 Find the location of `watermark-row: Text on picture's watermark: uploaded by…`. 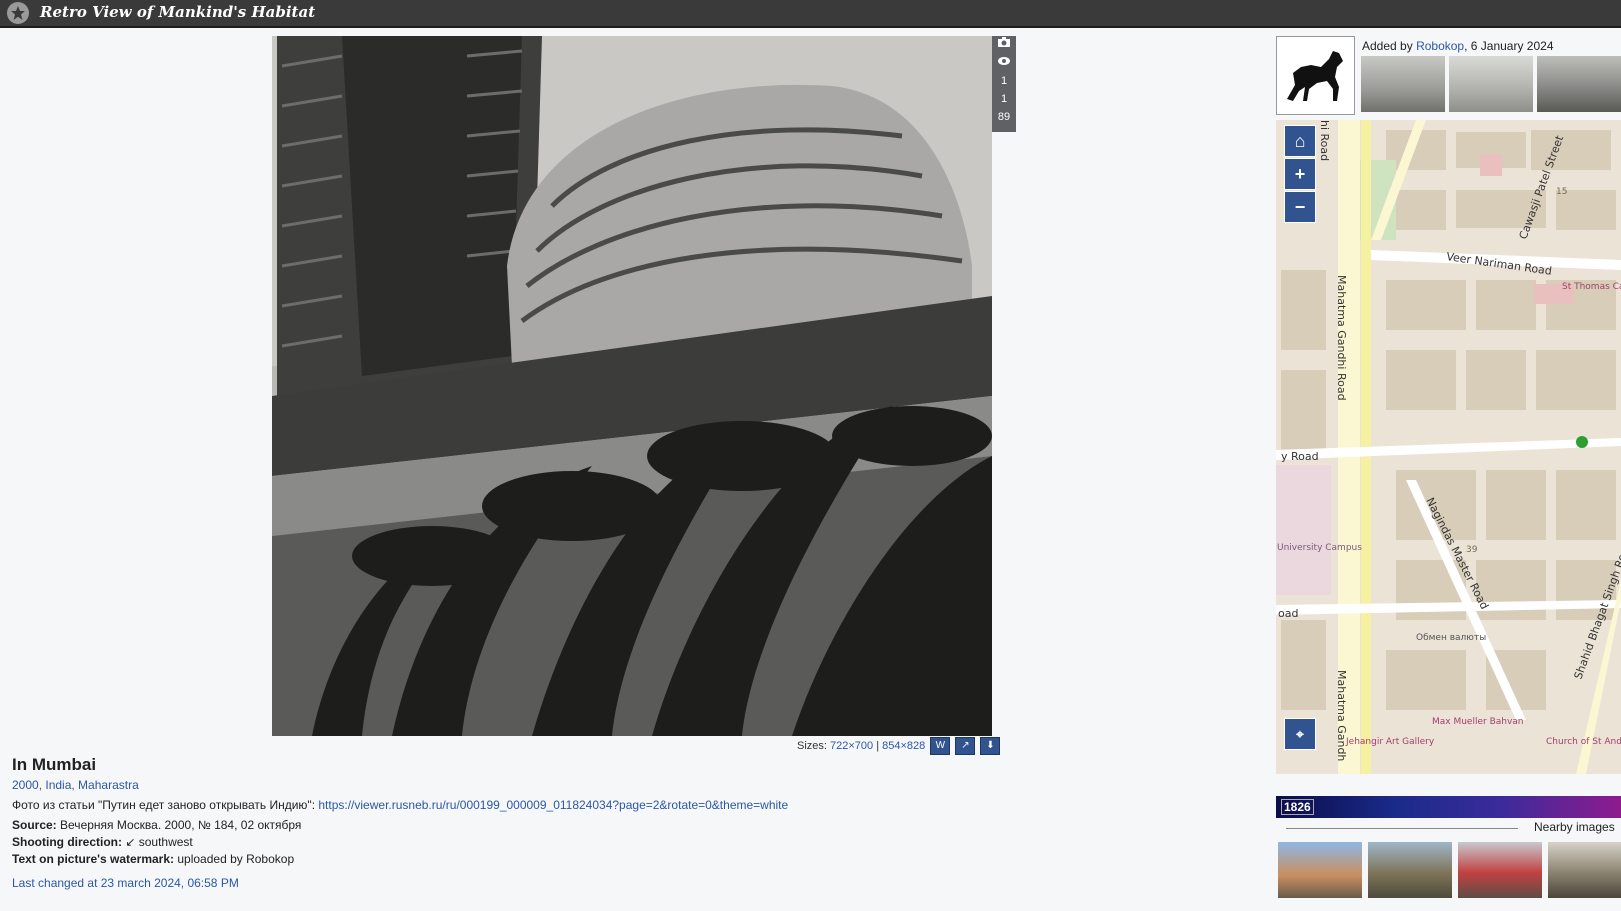

watermark-row: Text on picture's watermark: uploaded by… is located at coordinates (607, 859).